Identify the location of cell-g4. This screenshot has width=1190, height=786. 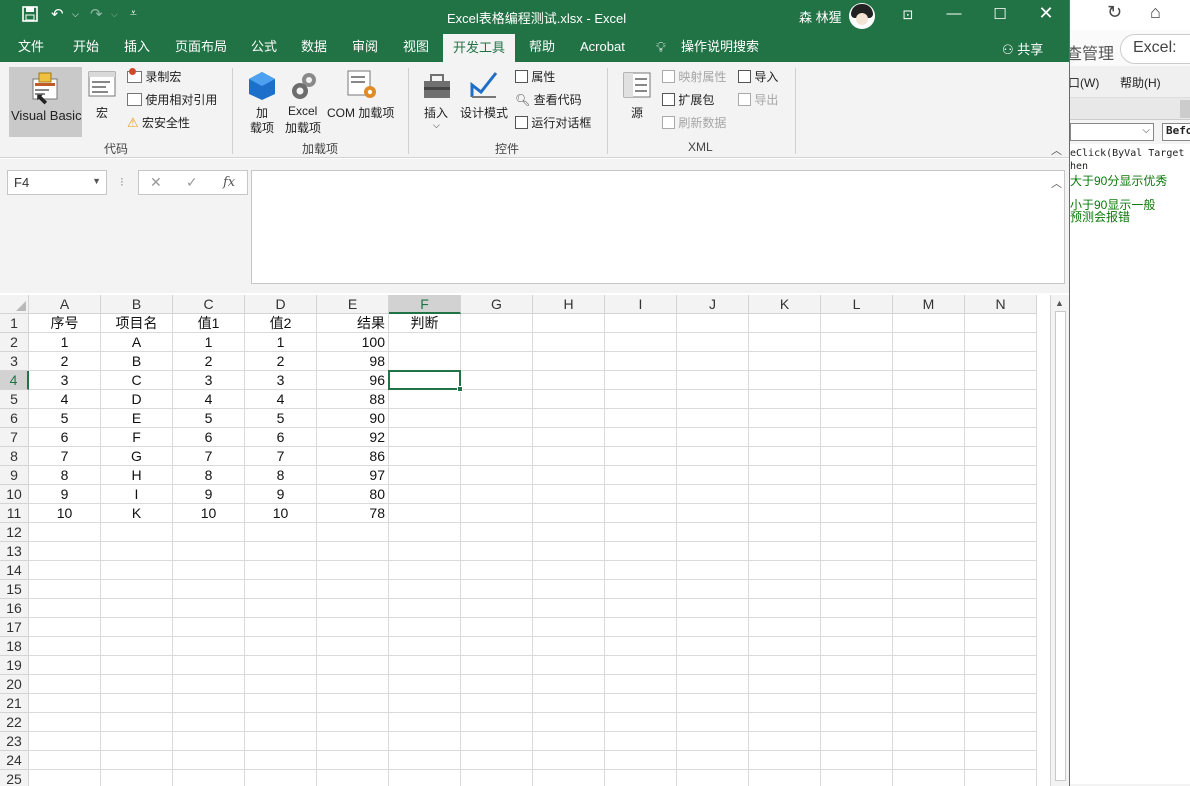
(497, 380).